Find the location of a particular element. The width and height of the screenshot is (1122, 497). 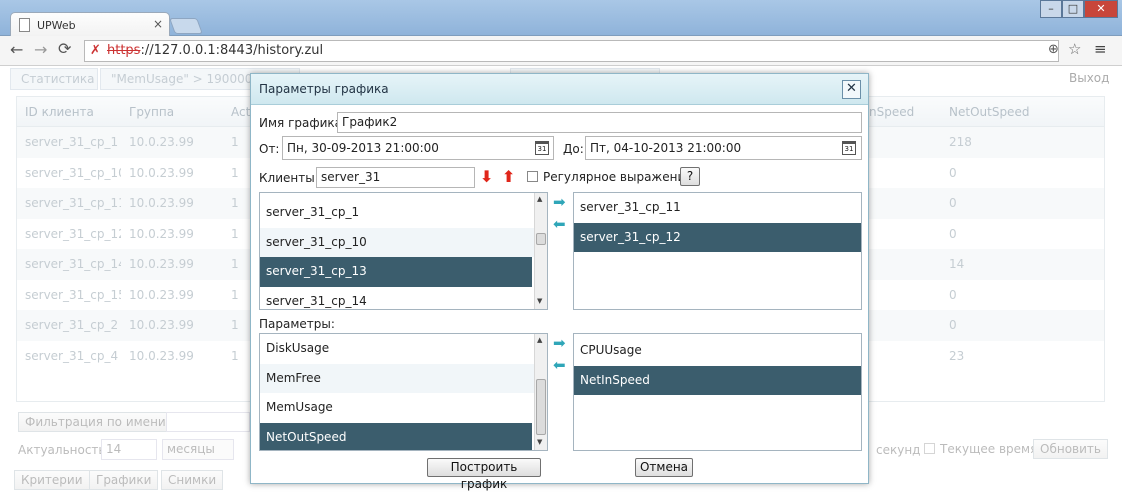

maximize-button: □ is located at coordinates (1073, 9).